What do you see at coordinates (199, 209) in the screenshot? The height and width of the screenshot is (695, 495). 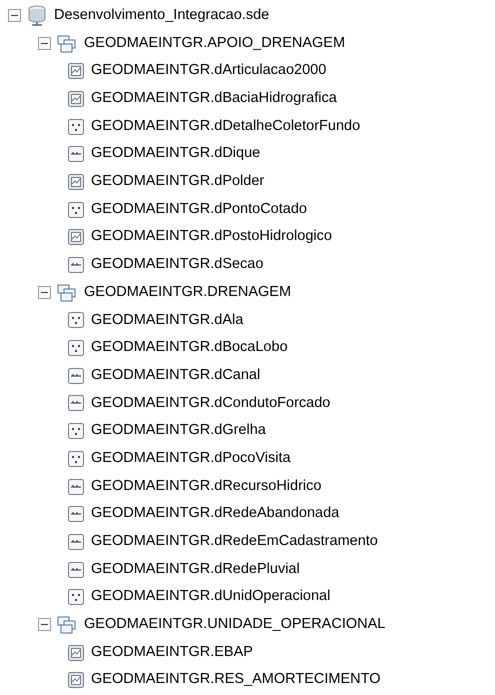 I see `tree-item: GEODMAEINTGR.dPontoCotado` at bounding box center [199, 209].